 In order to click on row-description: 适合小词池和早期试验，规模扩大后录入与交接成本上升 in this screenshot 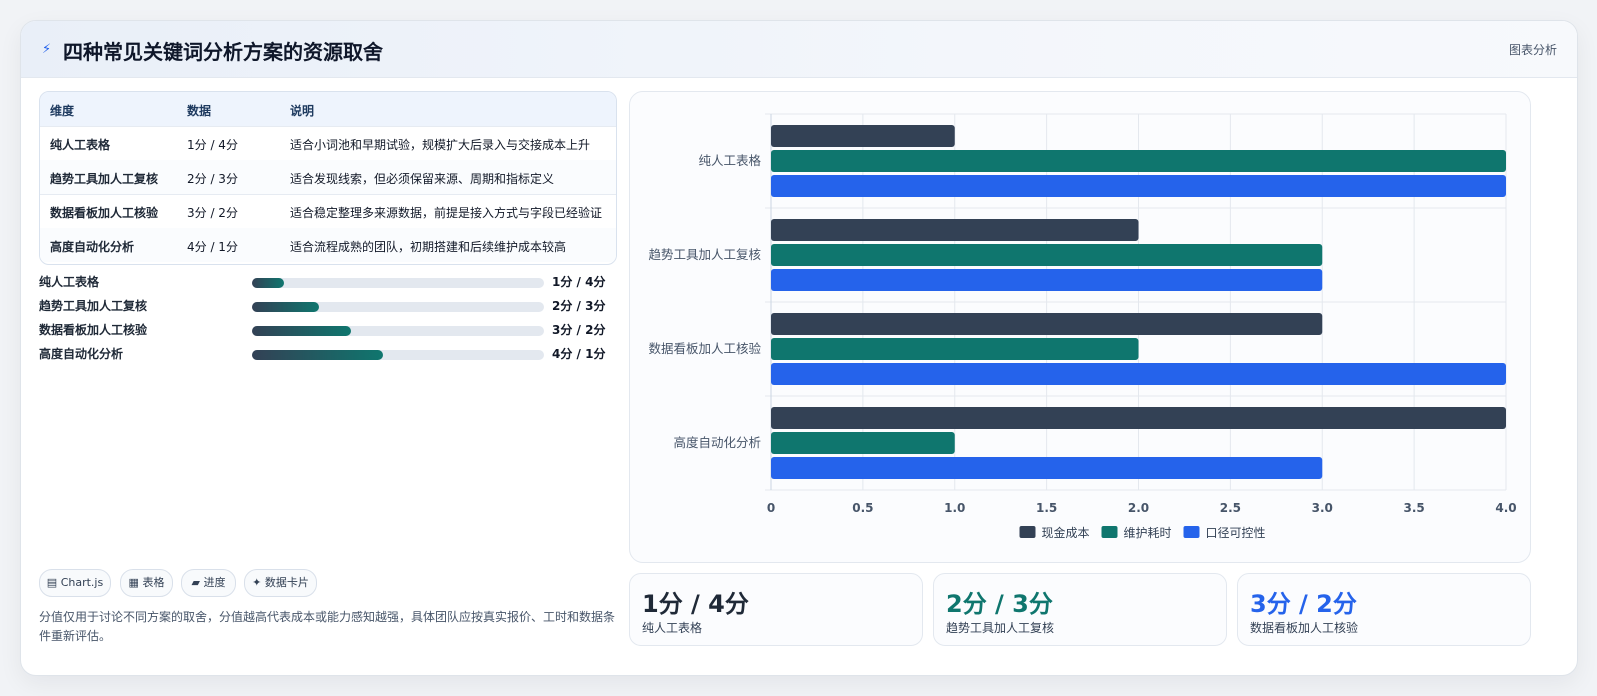, I will do `click(440, 145)`.